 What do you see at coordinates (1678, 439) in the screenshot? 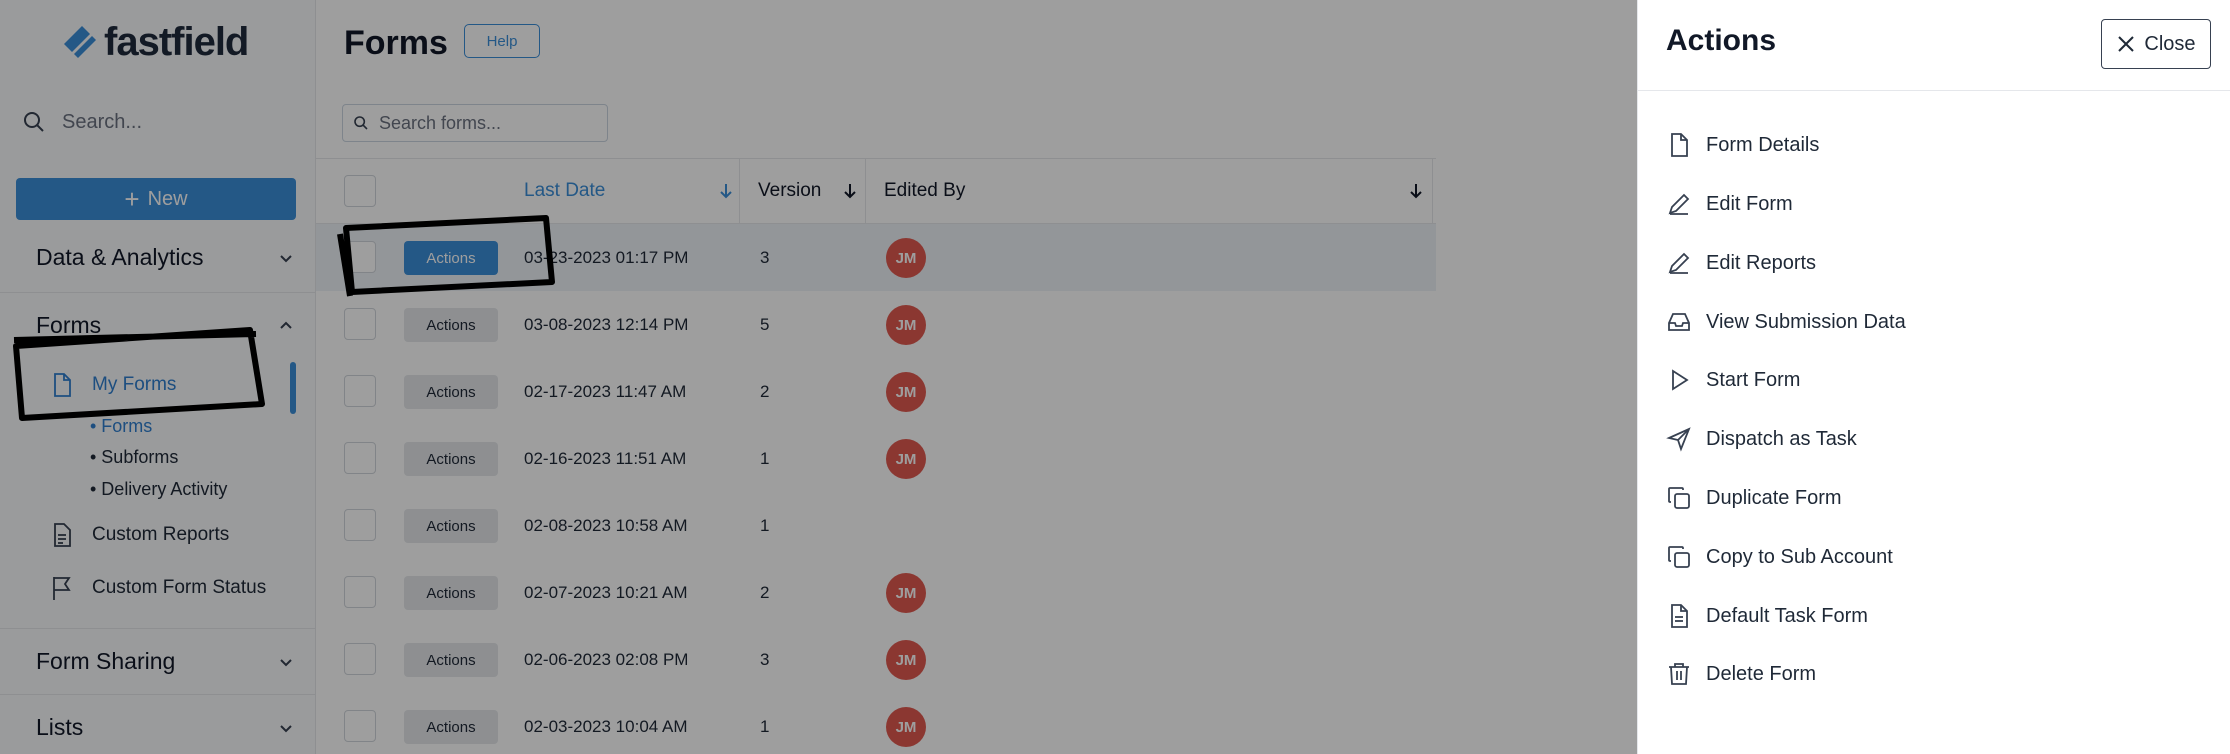
I see `send-icon` at bounding box center [1678, 439].